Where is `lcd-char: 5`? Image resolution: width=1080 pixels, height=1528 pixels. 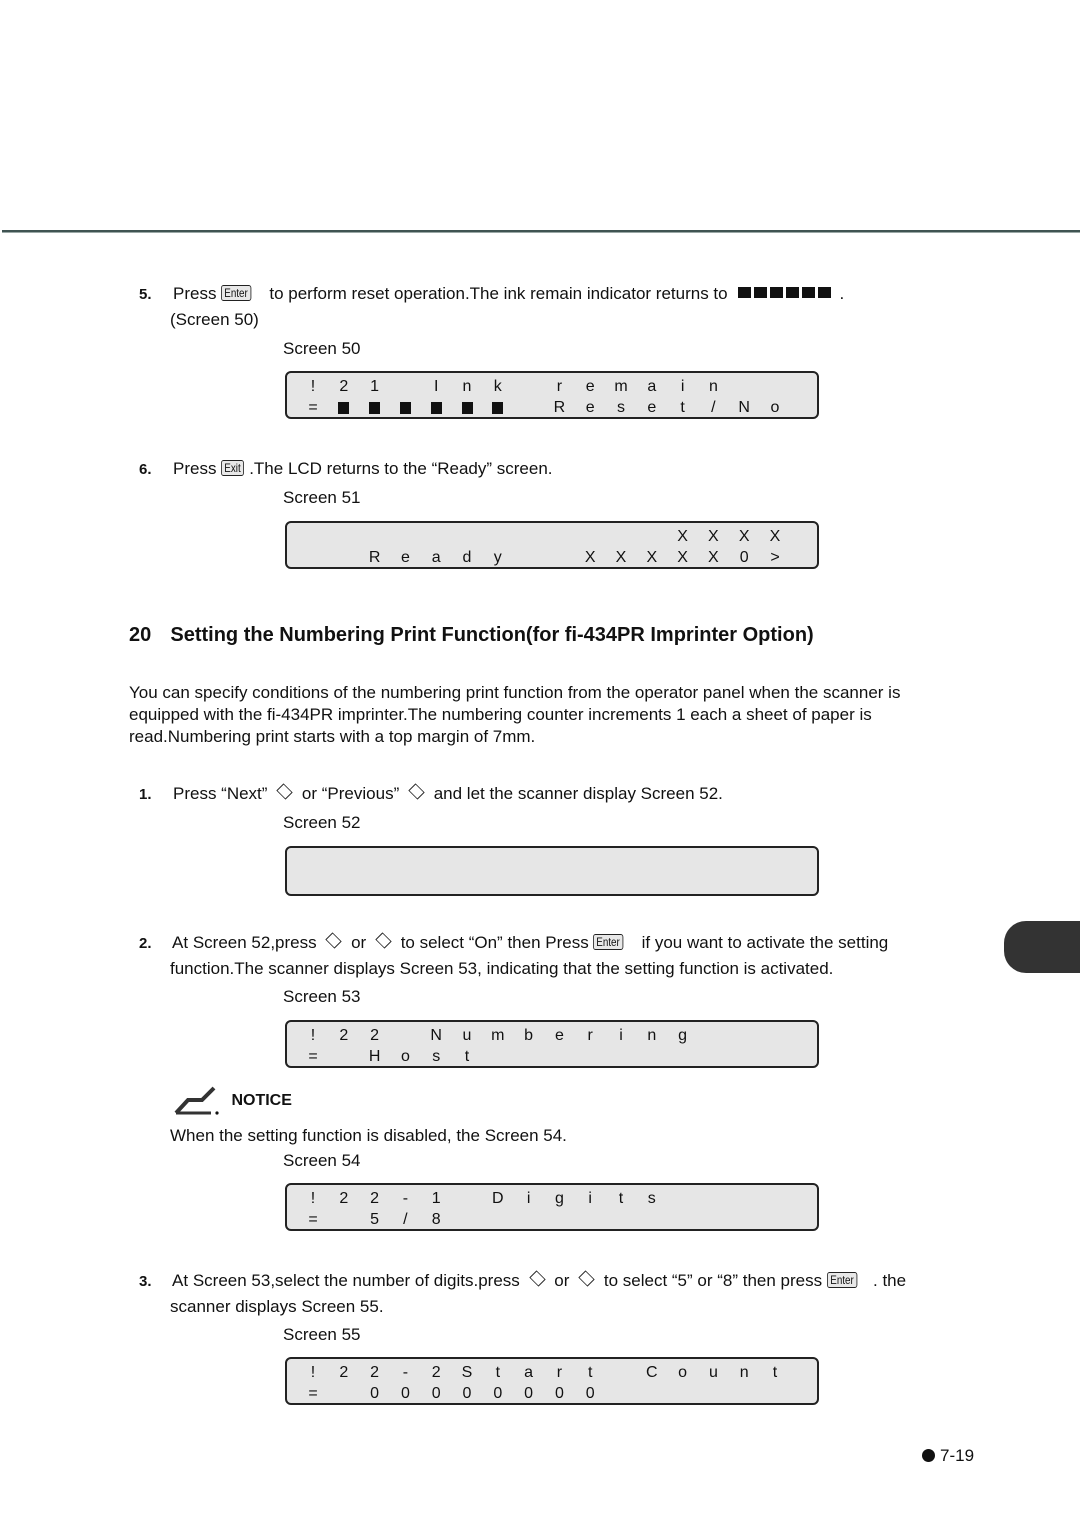
lcd-char: 5 is located at coordinates (375, 1219).